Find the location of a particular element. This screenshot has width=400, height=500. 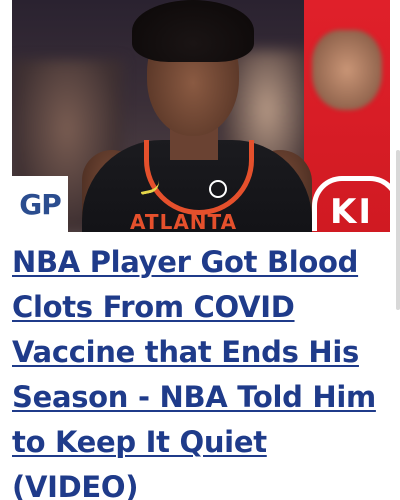

scrollbar-thumb is located at coordinates (398, 230).